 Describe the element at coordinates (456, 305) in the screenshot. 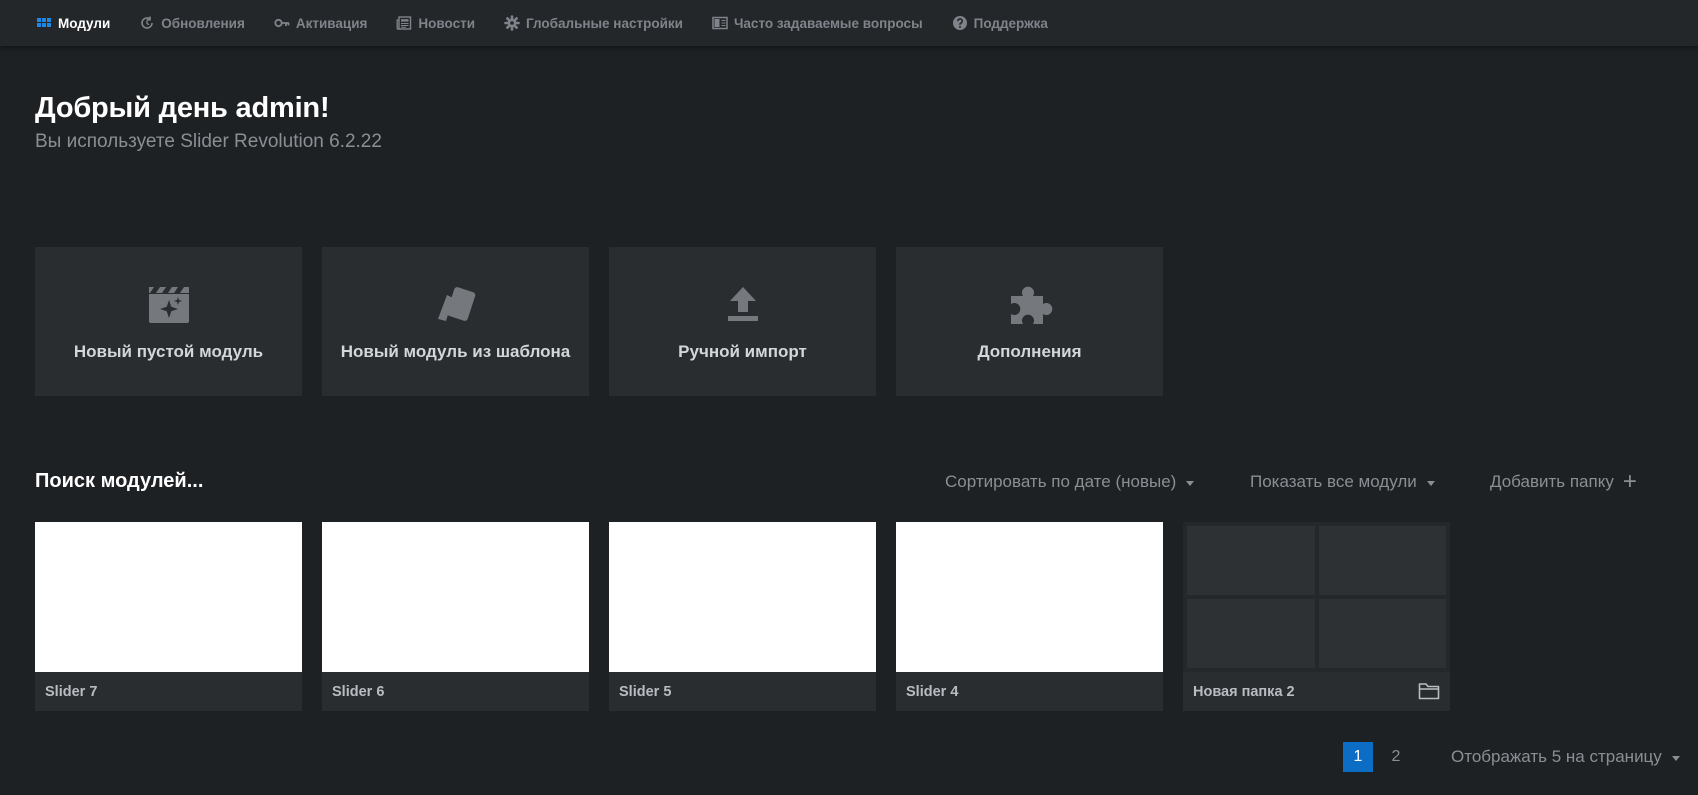

I see `template-icon` at that location.